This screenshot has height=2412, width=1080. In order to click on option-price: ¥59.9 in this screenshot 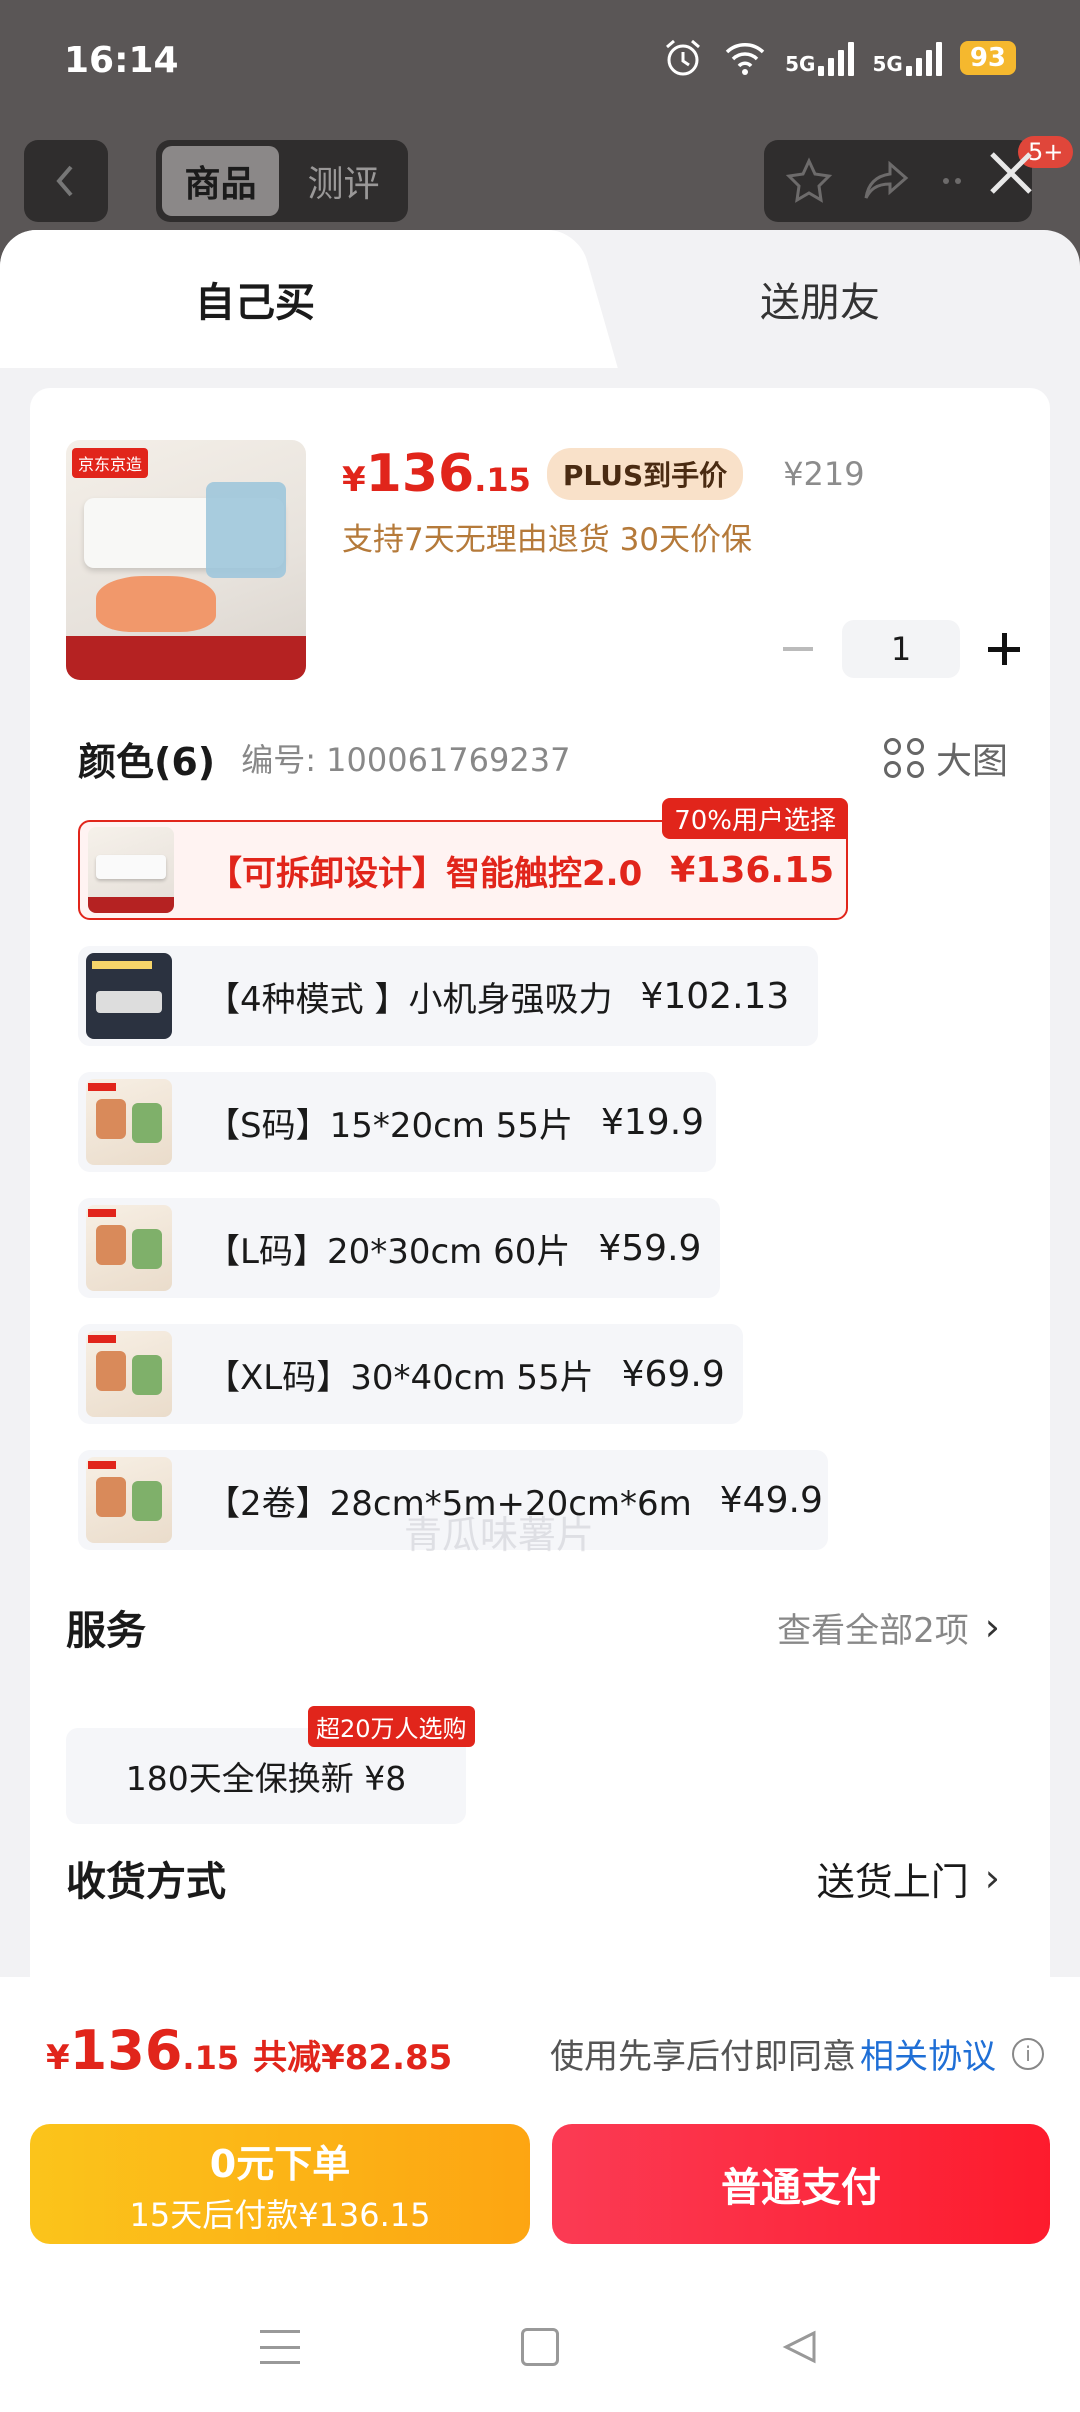, I will do `click(650, 1248)`.